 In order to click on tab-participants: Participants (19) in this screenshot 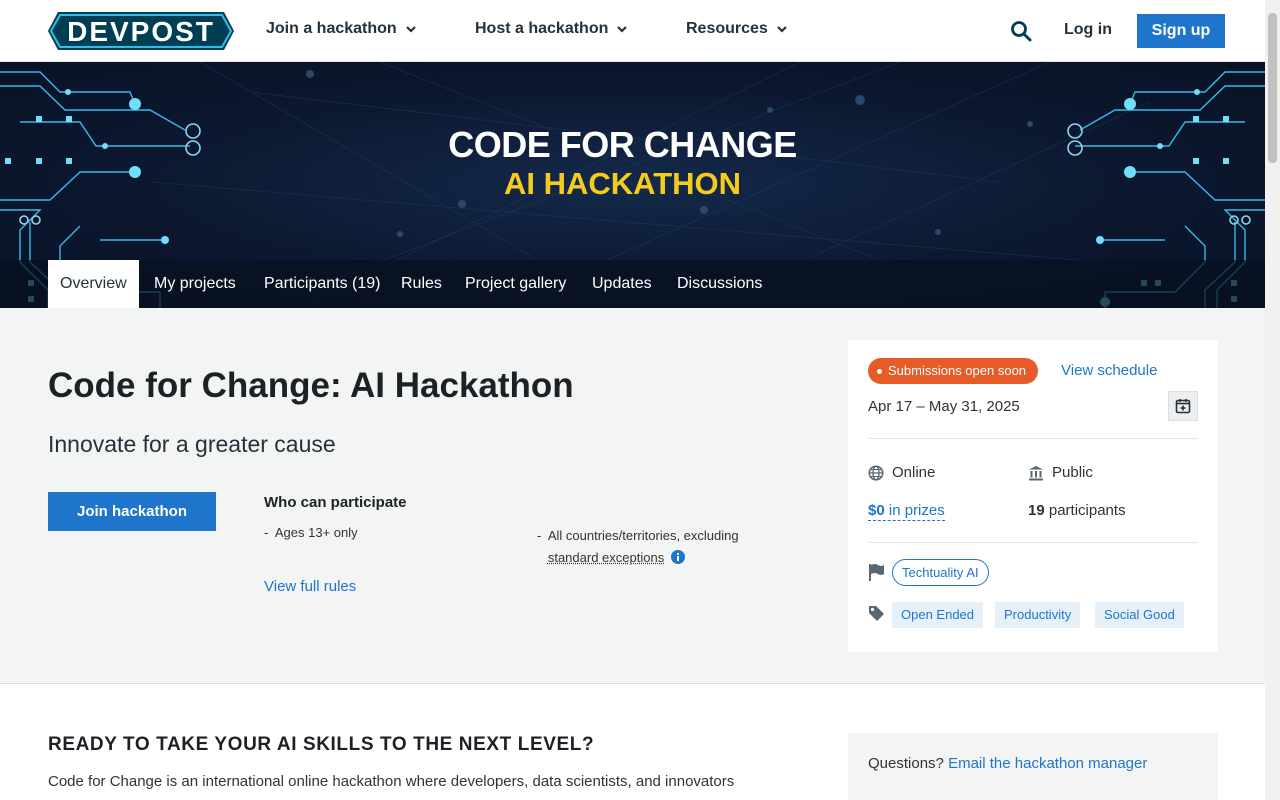, I will do `click(322, 284)`.